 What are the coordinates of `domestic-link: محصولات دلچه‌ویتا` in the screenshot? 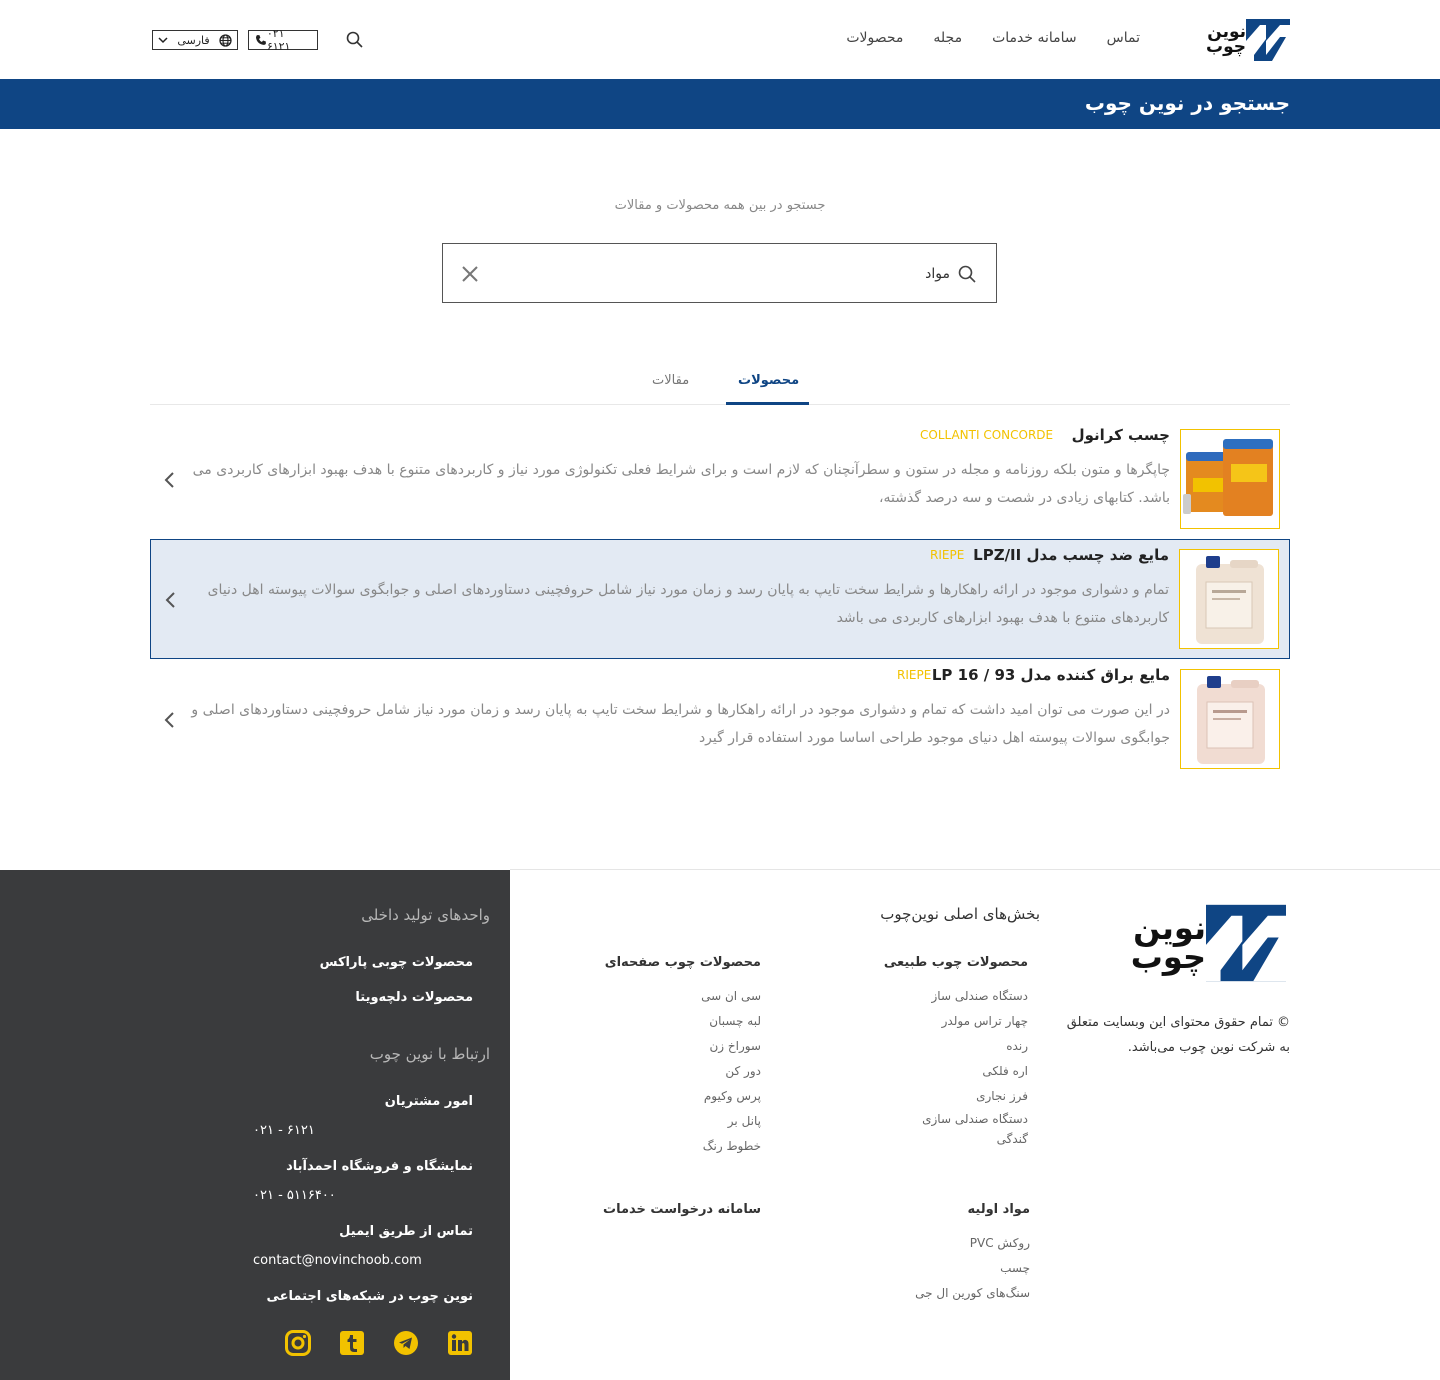 It's located at (414, 997).